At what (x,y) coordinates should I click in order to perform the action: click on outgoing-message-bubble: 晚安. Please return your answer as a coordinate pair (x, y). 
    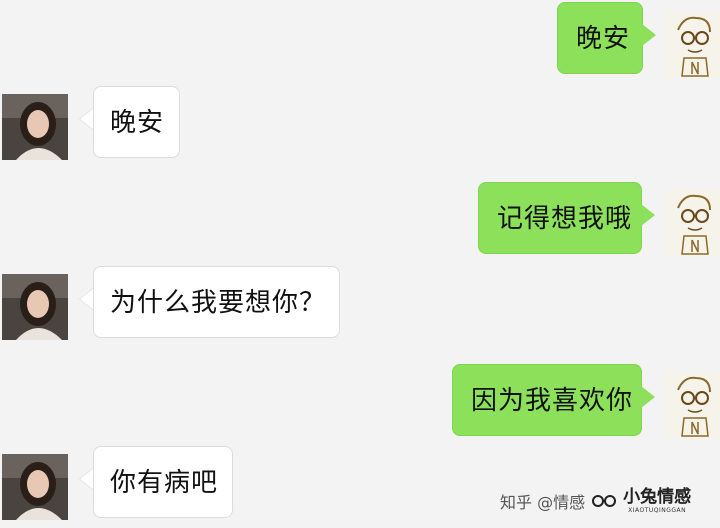
    Looking at the image, I should click on (600, 38).